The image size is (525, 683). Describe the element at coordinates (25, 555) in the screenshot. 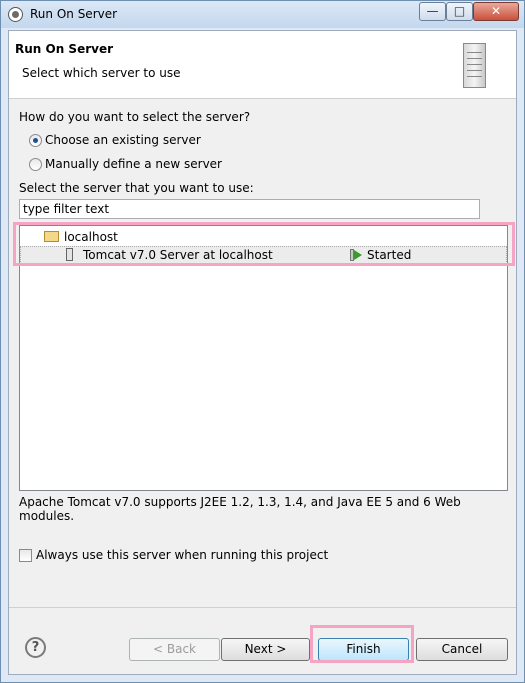

I see `always-use-checkbox` at that location.